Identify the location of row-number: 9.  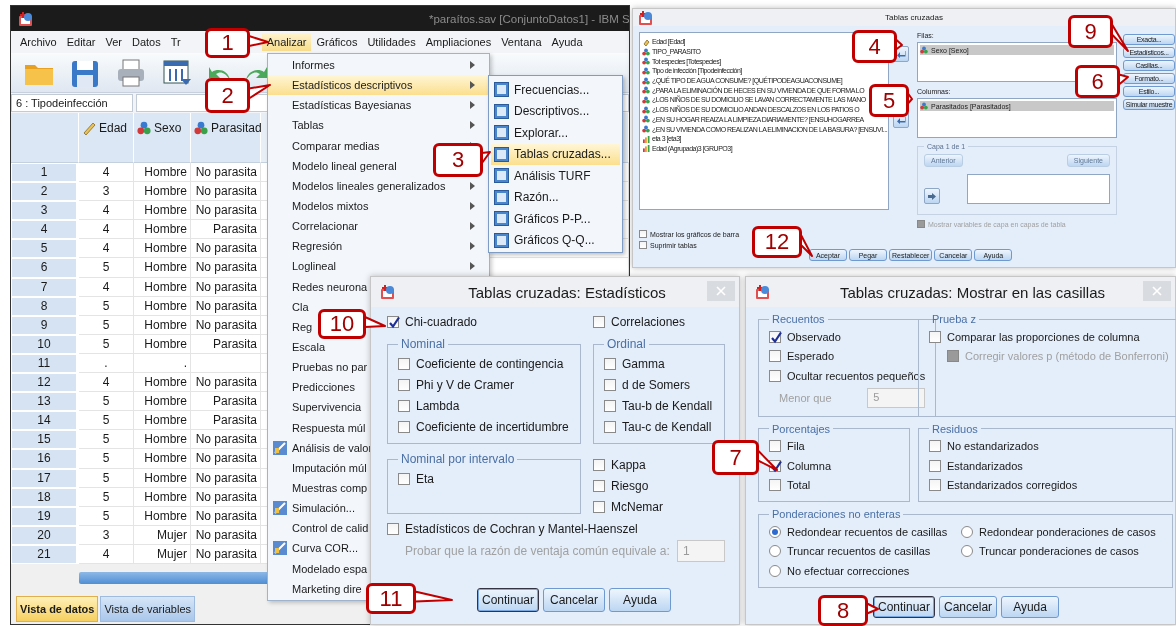
(45, 325).